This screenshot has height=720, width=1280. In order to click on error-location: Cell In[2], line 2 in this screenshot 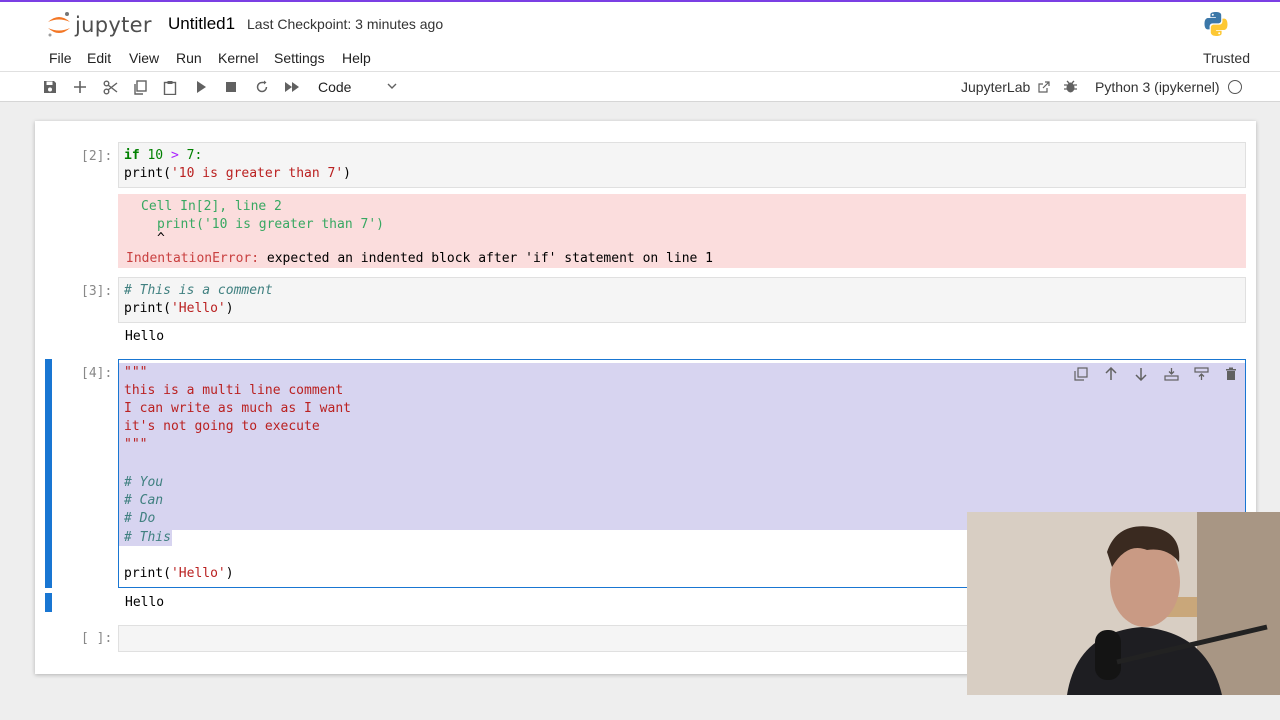, I will do `click(211, 206)`.